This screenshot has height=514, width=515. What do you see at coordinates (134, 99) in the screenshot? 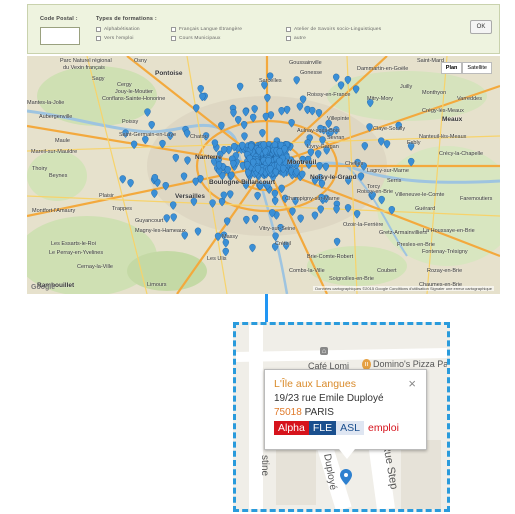
I see `map-label: Conflans-Sainte-Honorine` at bounding box center [134, 99].